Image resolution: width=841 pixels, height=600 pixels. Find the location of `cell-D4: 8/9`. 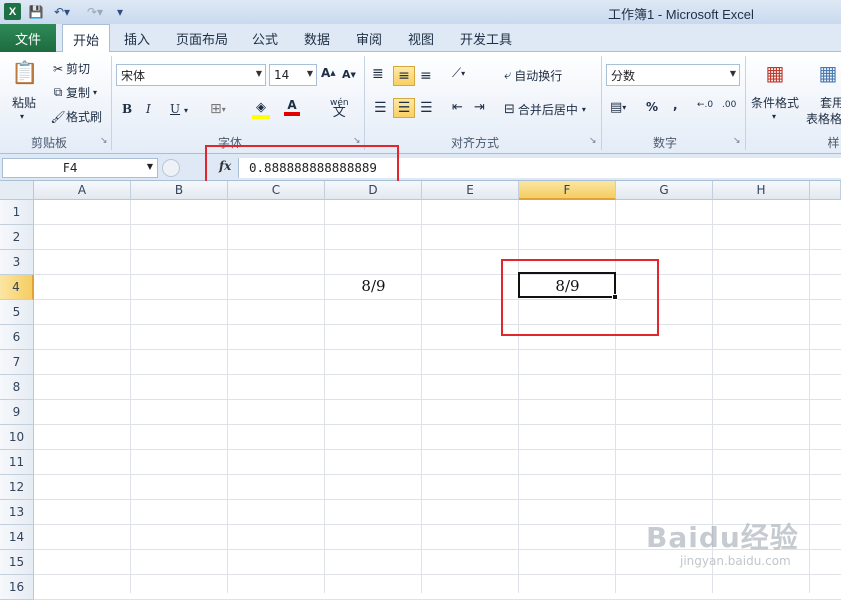

cell-D4: 8/9 is located at coordinates (373, 285).